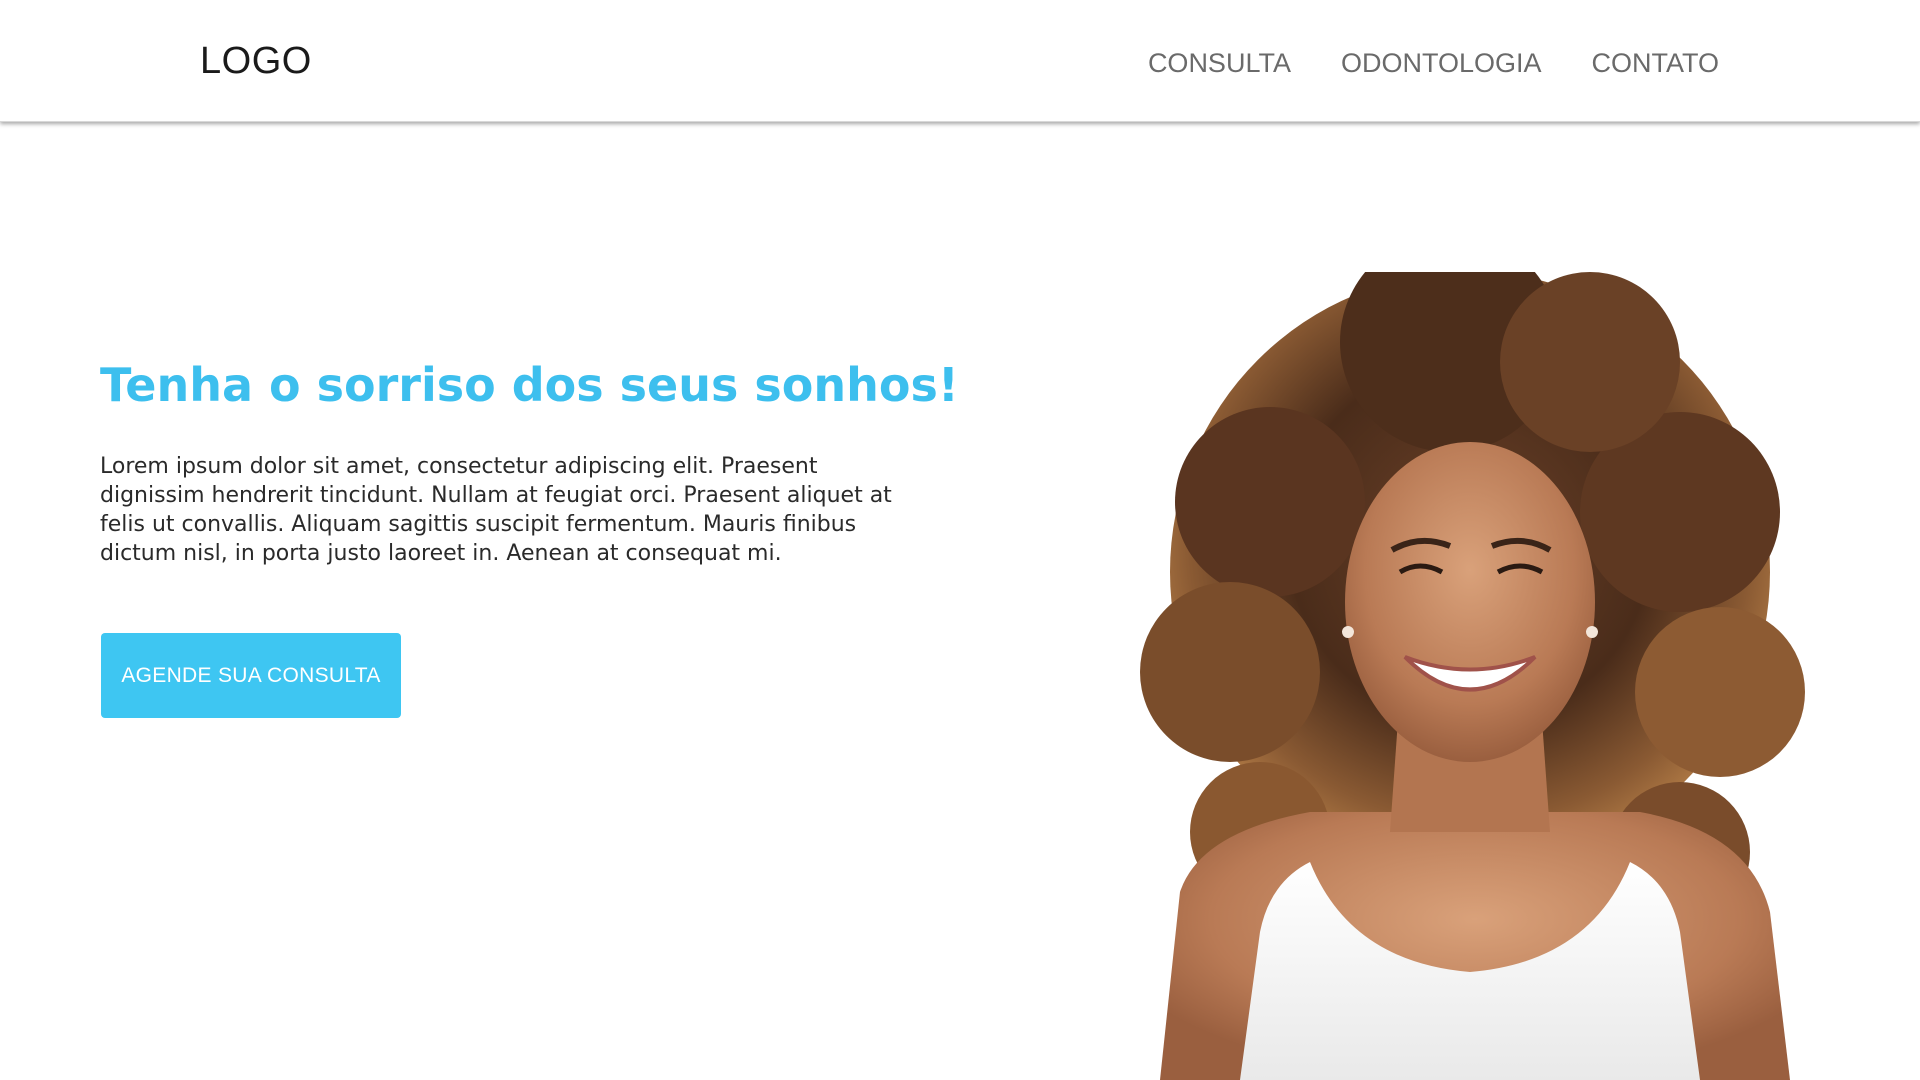  I want to click on schedule-appointment-button: AGENDE SUA CONSULTA, so click(251, 675).